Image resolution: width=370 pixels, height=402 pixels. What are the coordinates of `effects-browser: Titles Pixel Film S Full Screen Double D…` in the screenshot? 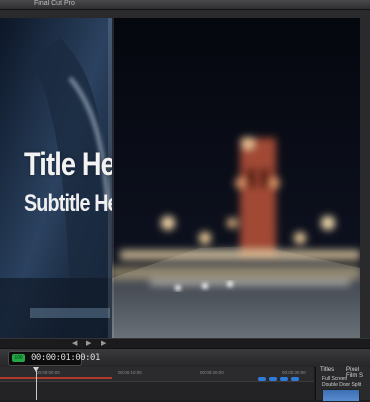 It's located at (342, 384).